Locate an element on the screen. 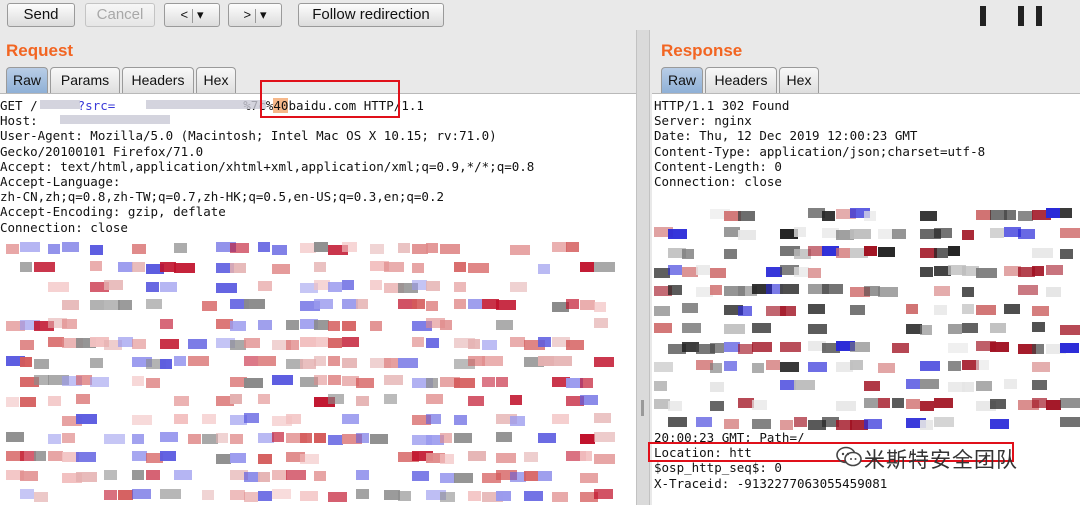  forward-button: > ▾ is located at coordinates (255, 15).